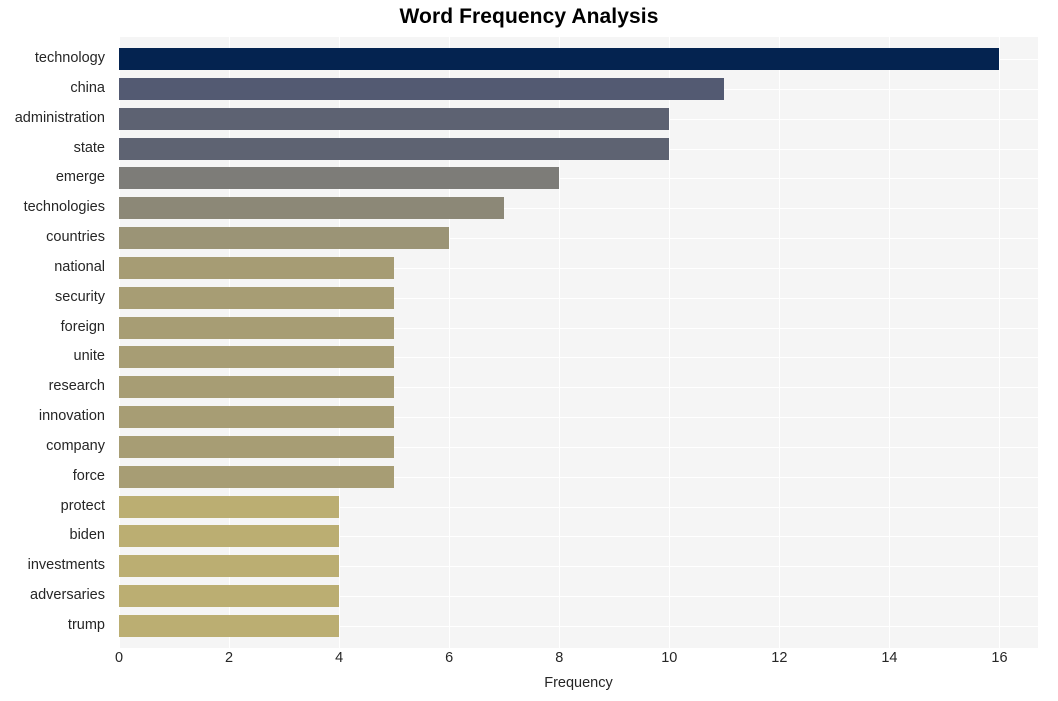  Describe the element at coordinates (229, 566) in the screenshot. I see `bar-investments` at that location.